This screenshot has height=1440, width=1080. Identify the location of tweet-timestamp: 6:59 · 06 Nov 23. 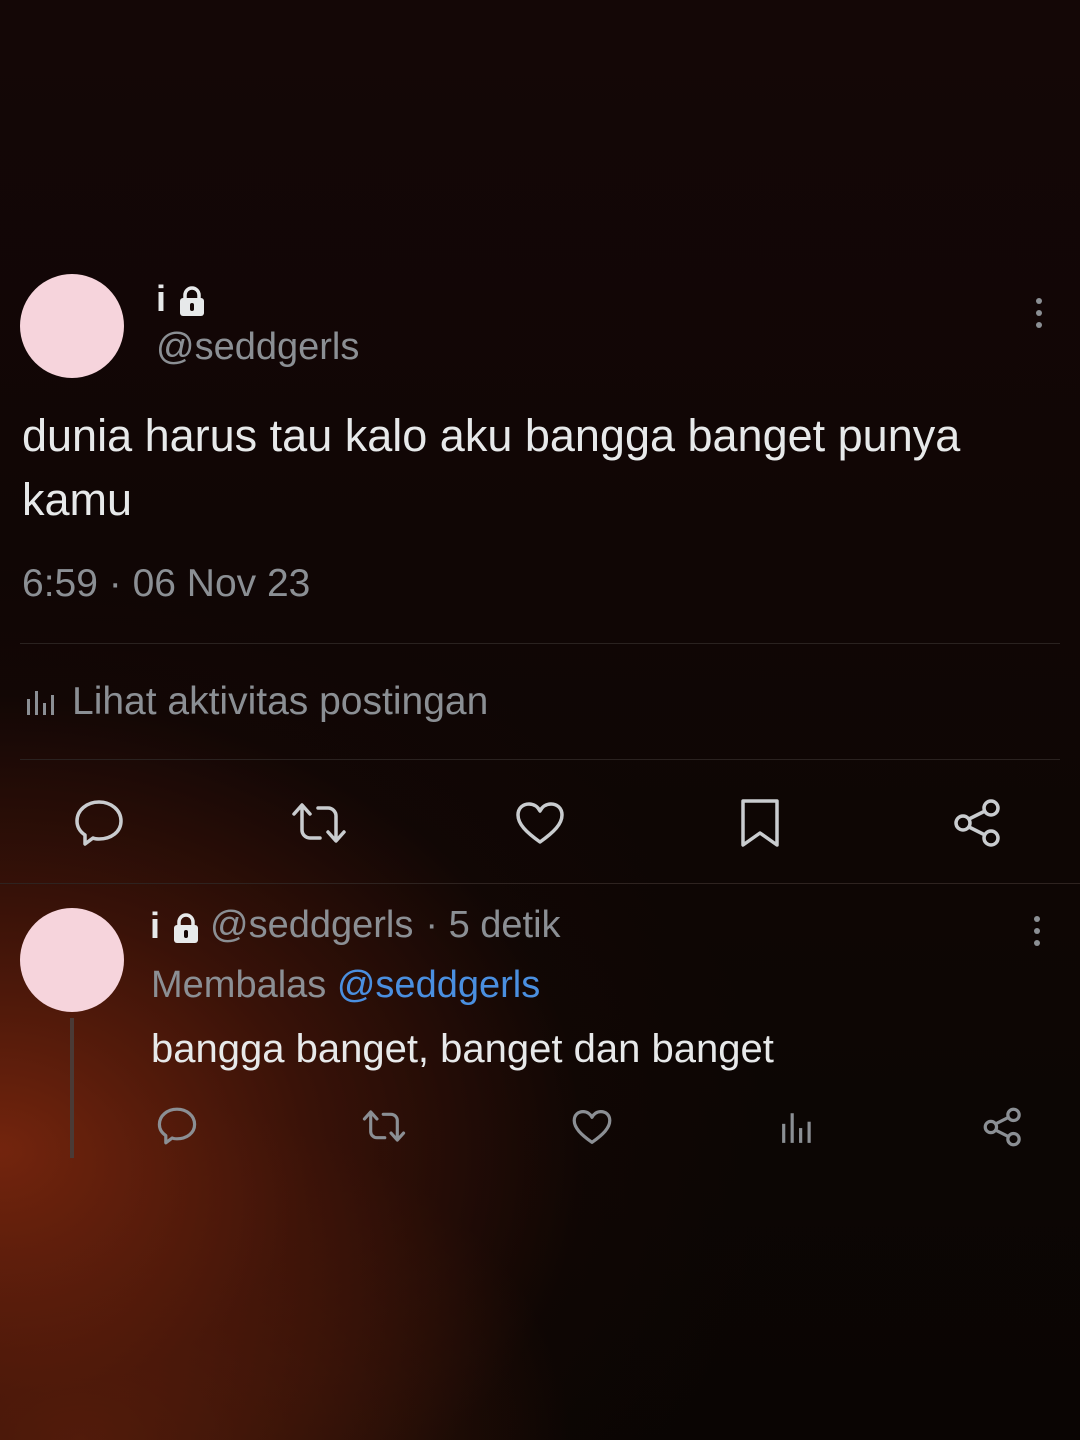
(166, 584).